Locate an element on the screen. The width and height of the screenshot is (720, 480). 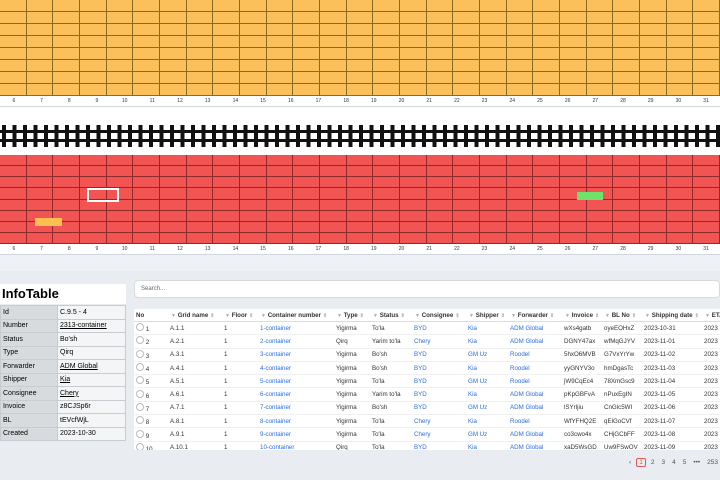
column-header: ▼ Forwarder ⇕ is located at coordinates (535, 315).